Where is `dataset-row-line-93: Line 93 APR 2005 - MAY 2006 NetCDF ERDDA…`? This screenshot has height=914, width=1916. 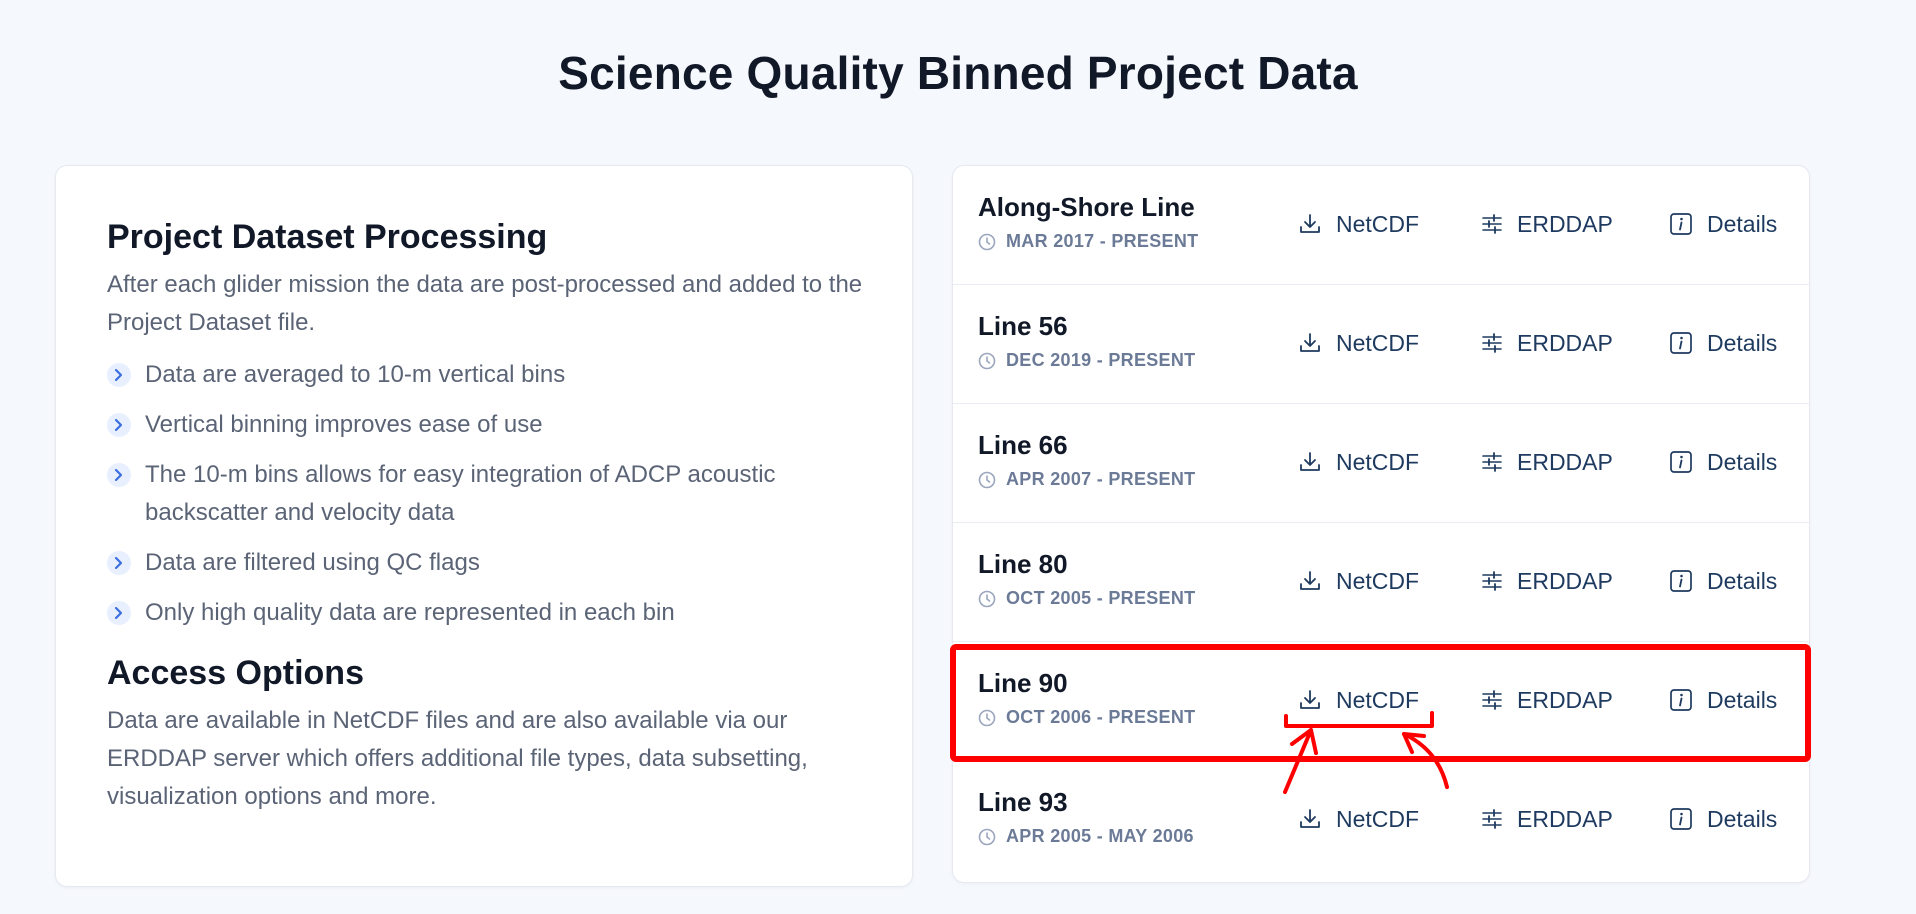 dataset-row-line-93: Line 93 APR 2005 - MAY 2006 NetCDF ERDDA… is located at coordinates (1381, 820).